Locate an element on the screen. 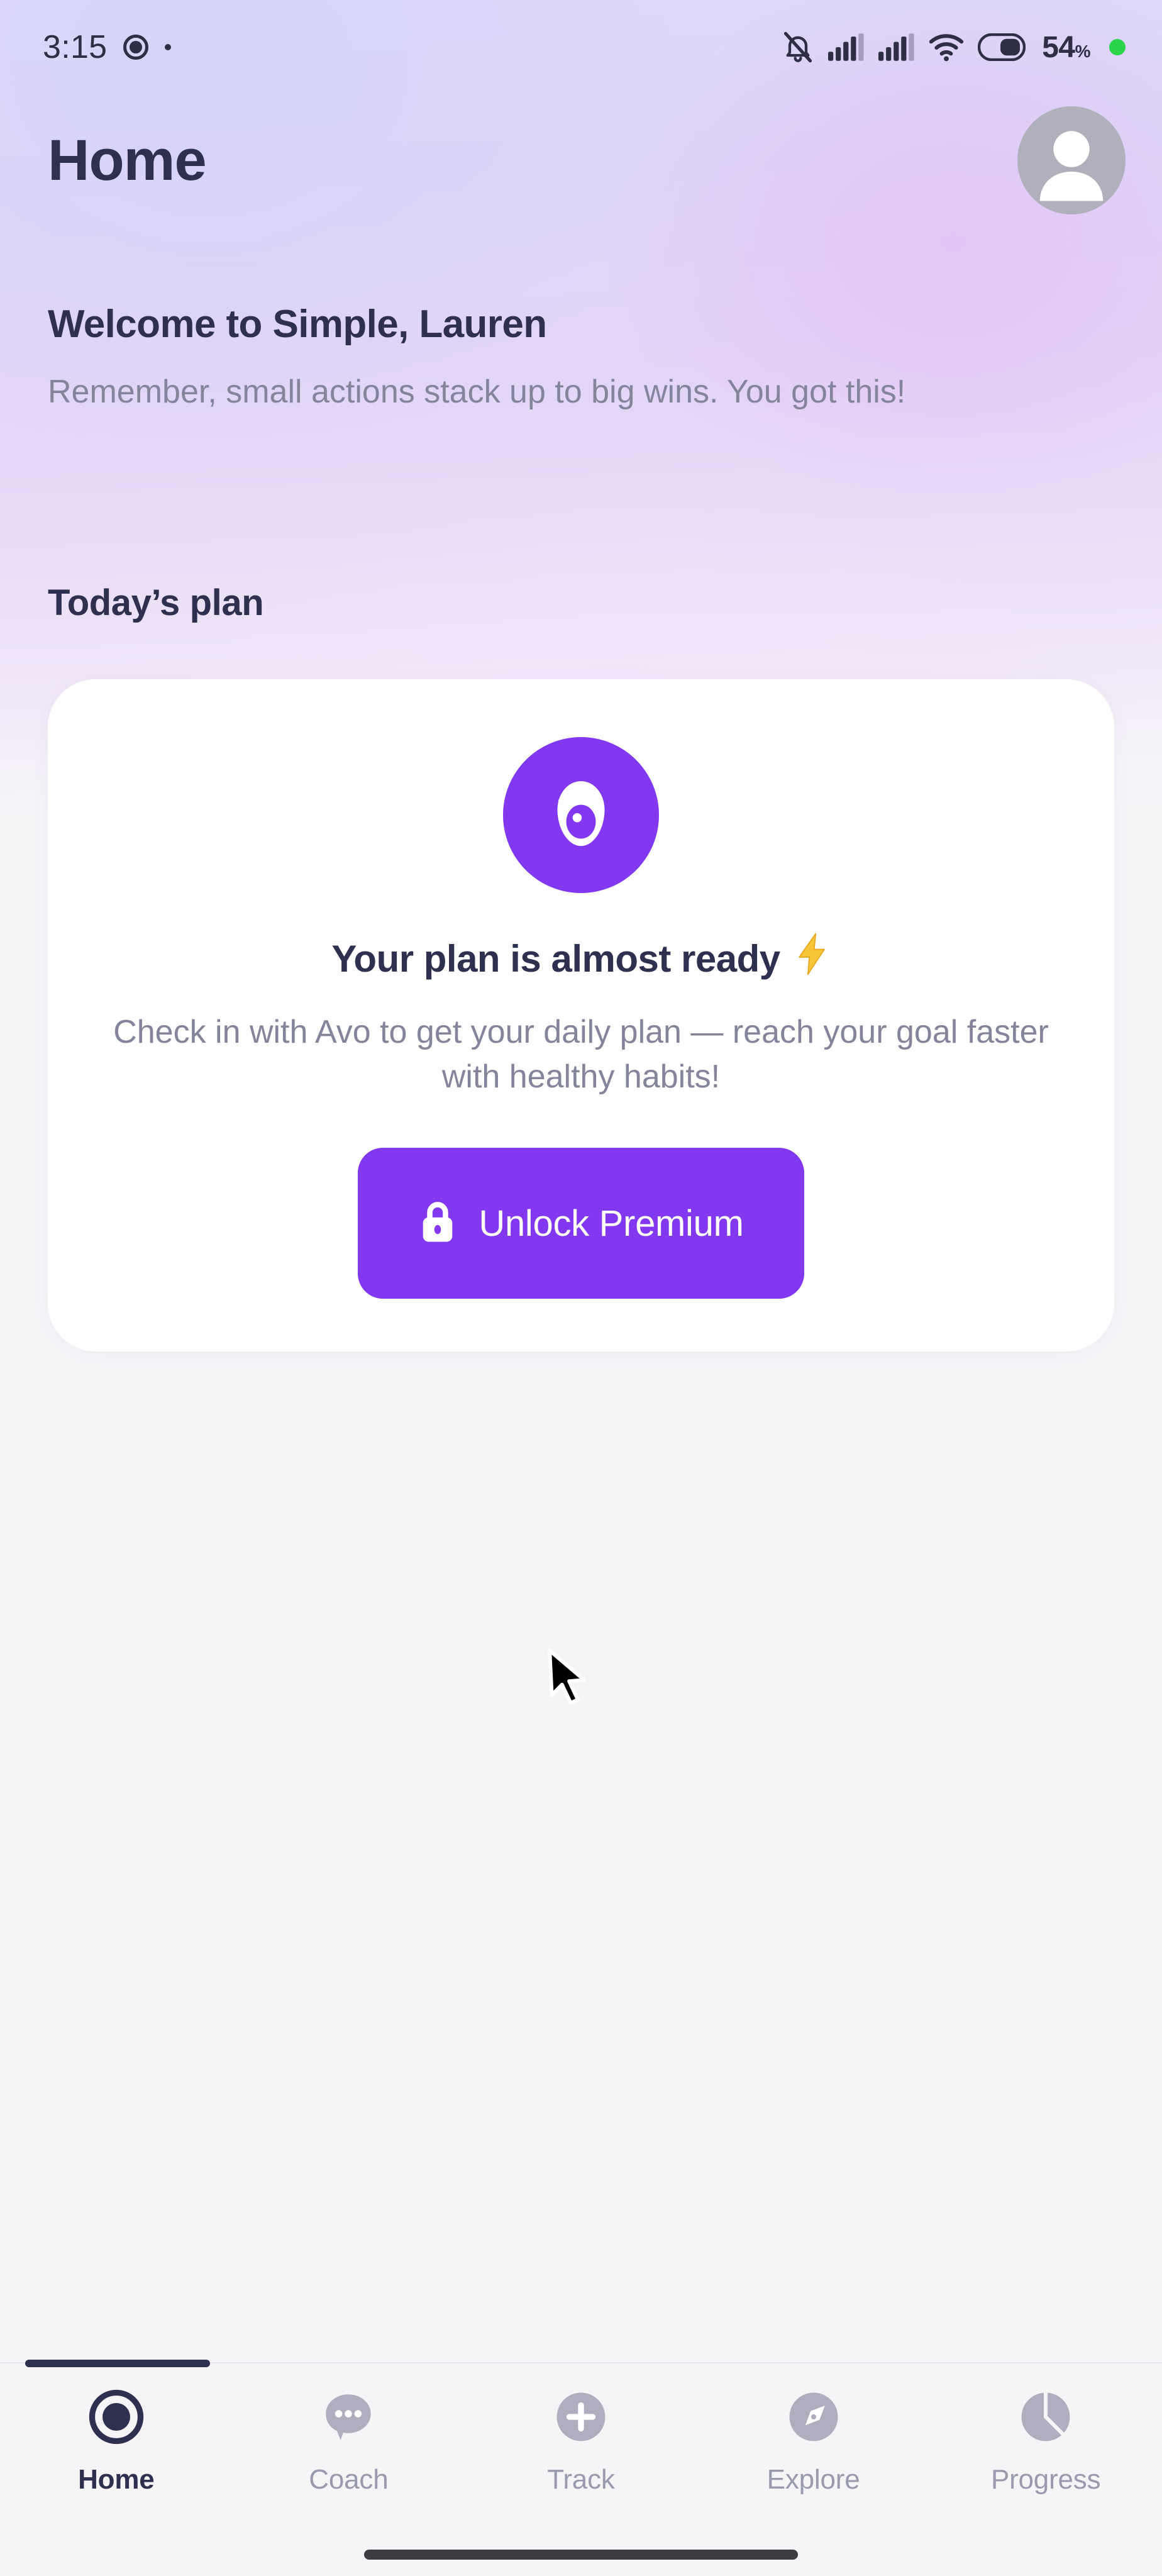  welcome-title: Welcome to Simple, Lauren is located at coordinates (297, 324).